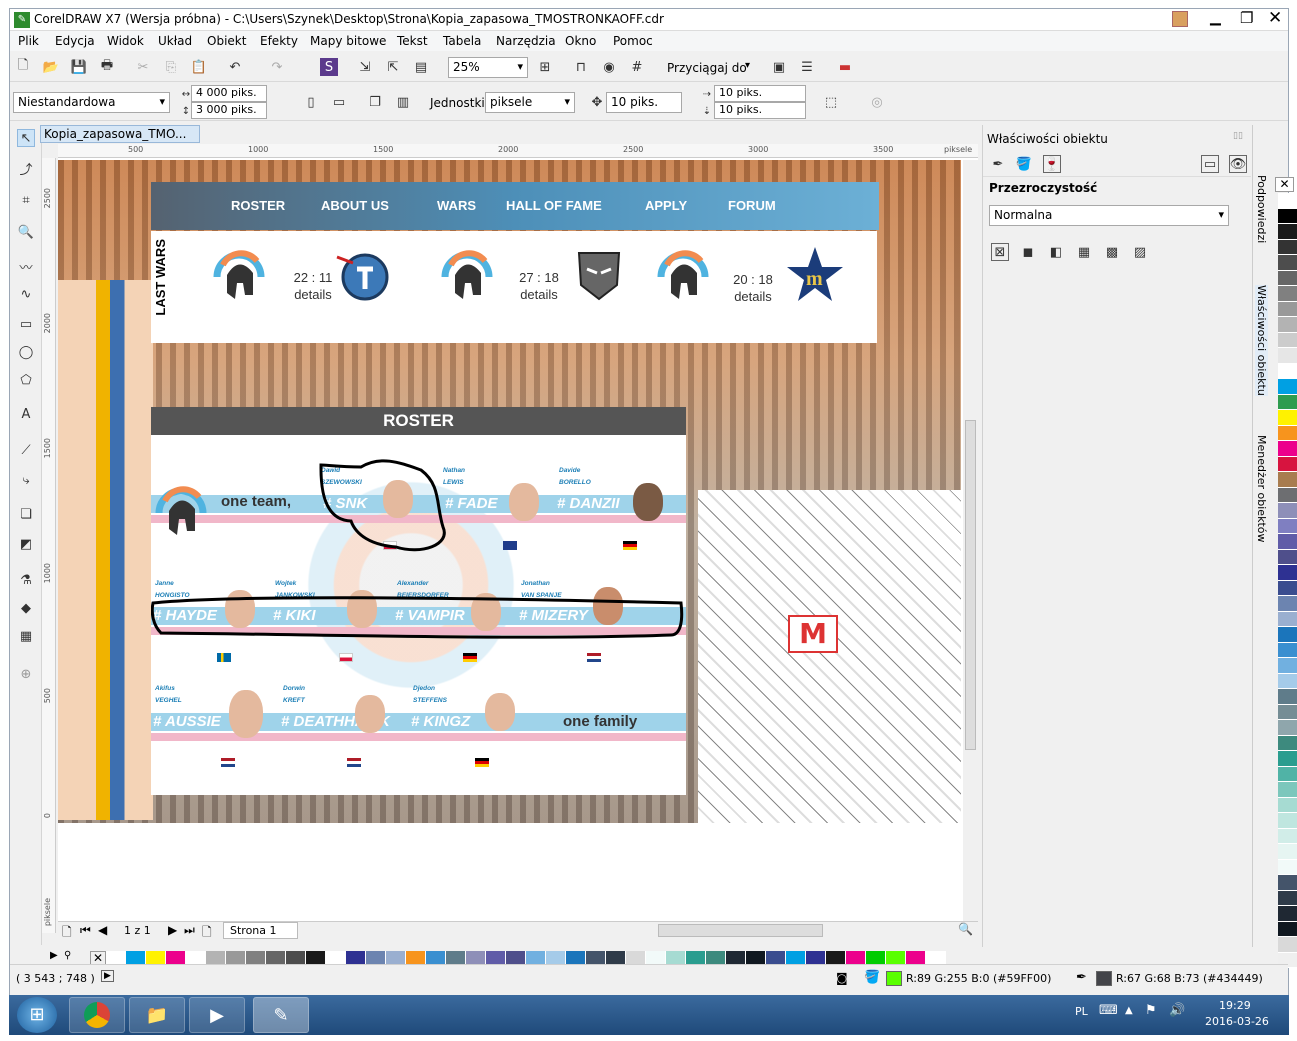 The width and height of the screenshot is (1297, 1041). I want to click on add-tool-icon: ⊕, so click(26, 674).